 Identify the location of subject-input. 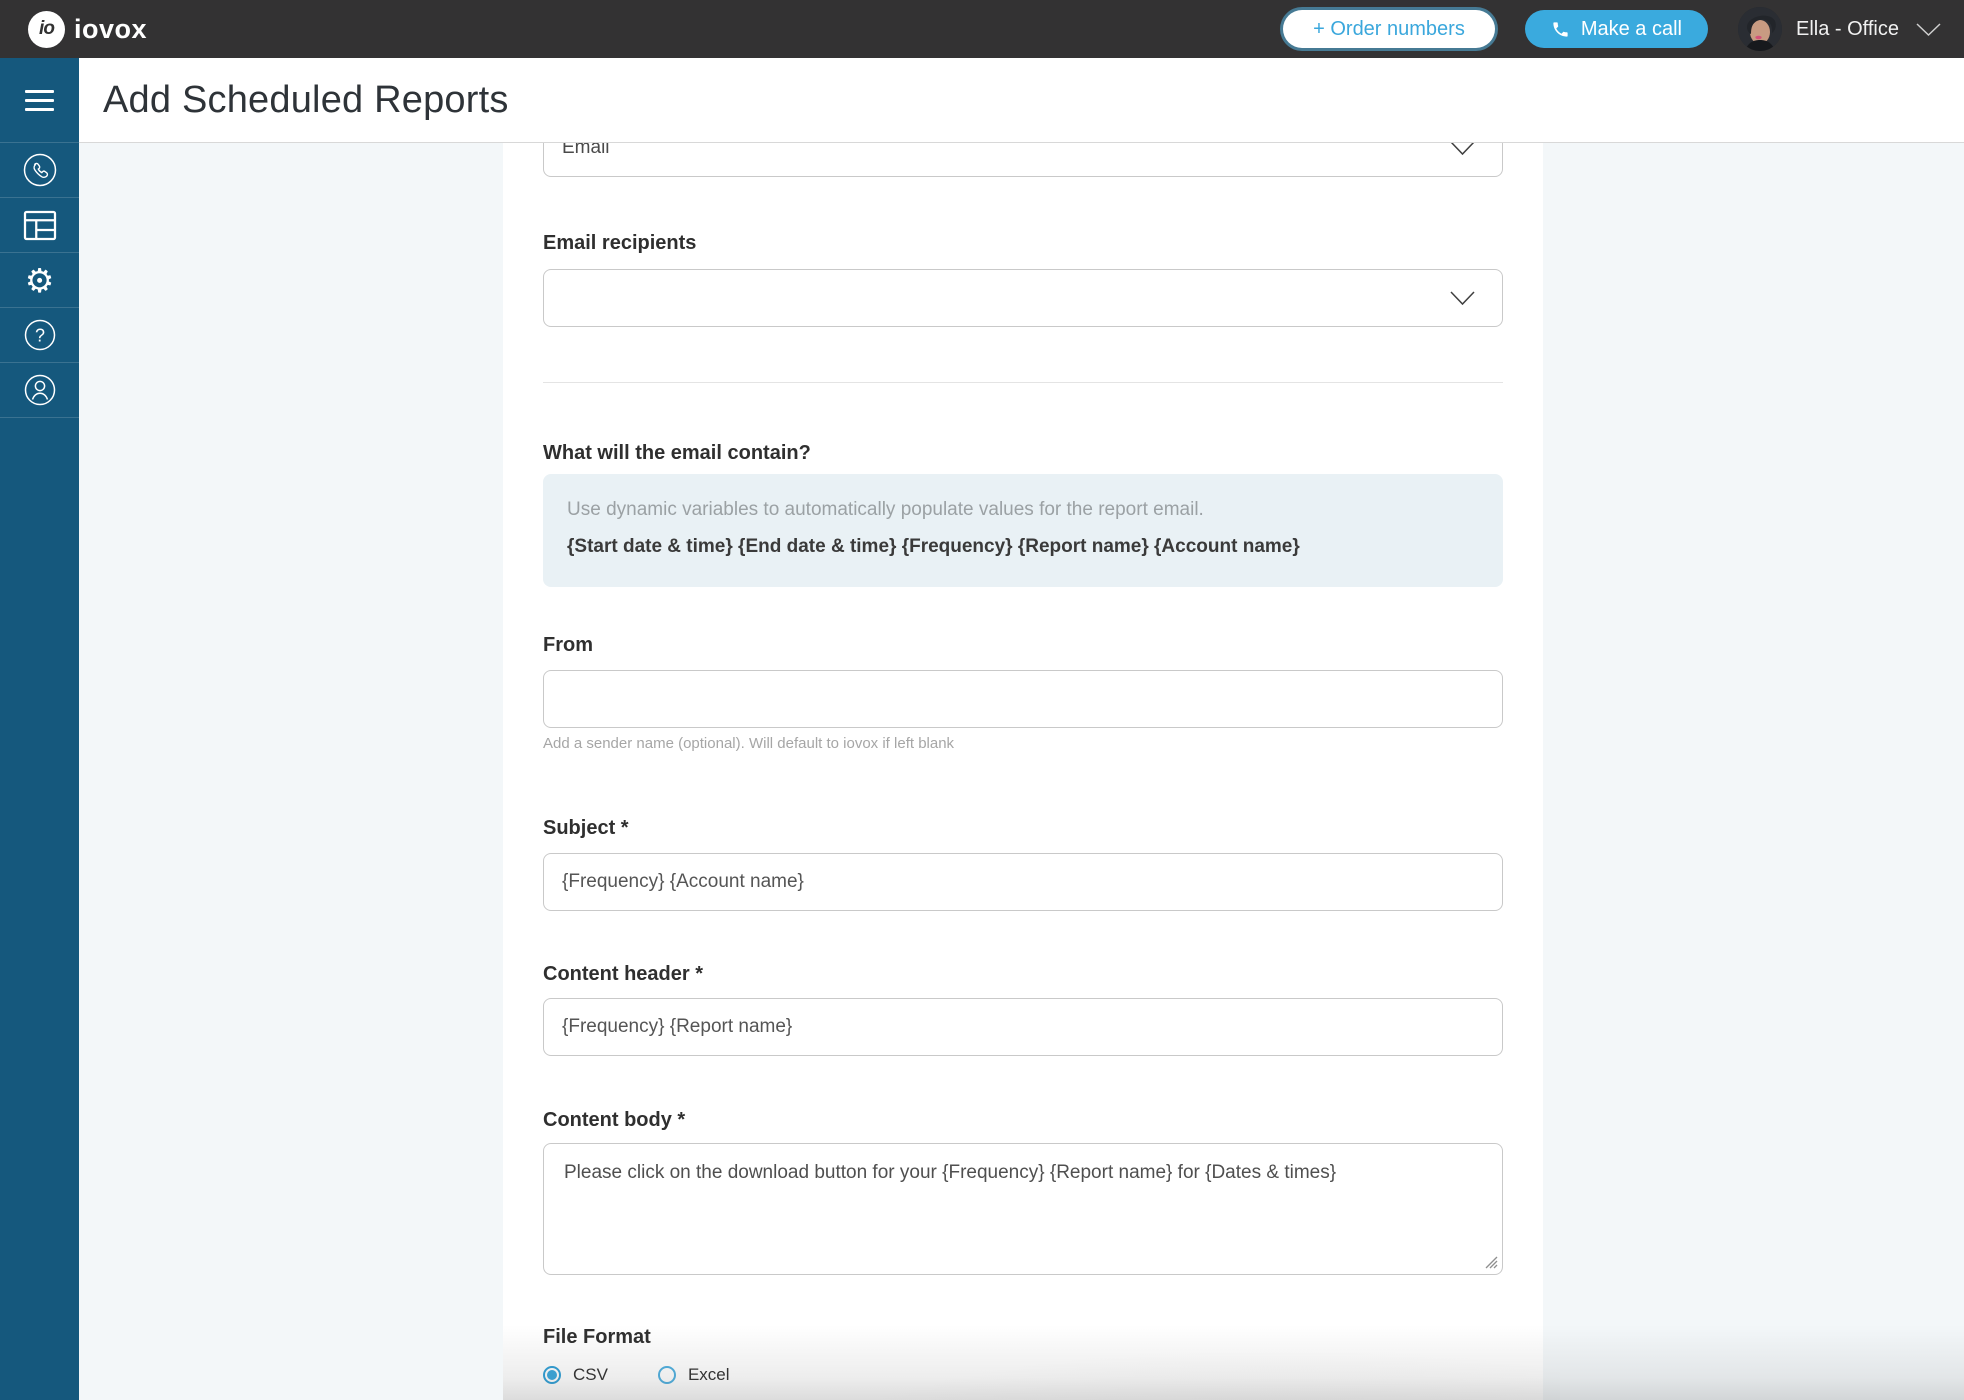
(1023, 882).